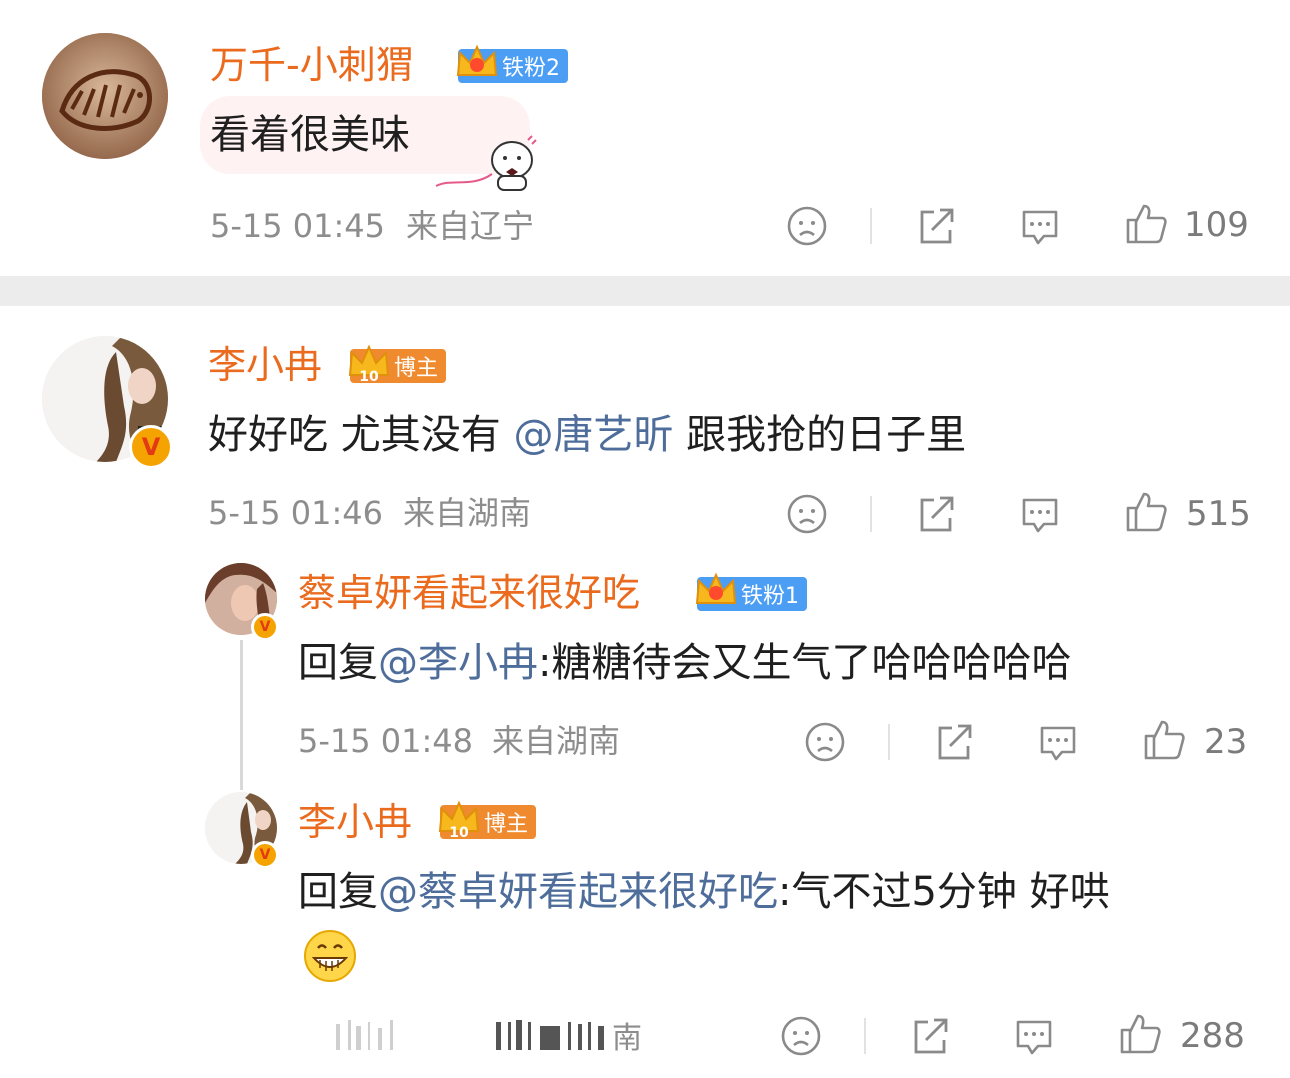  What do you see at coordinates (298, 226) in the screenshot?
I see `timestamp: 5-15 01:45` at bounding box center [298, 226].